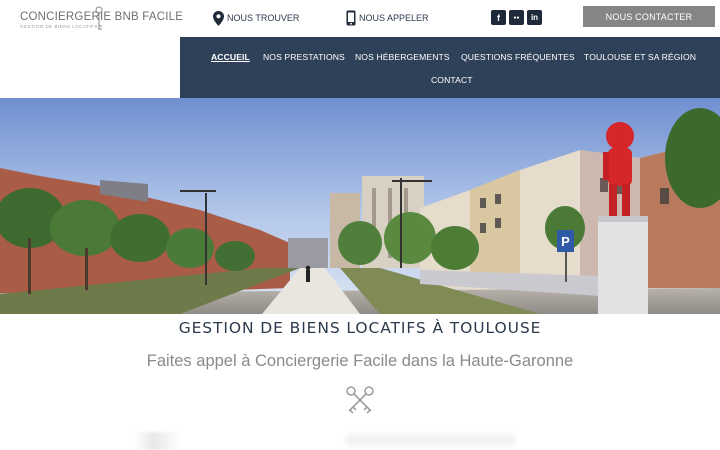 This screenshot has height=450, width=720. I want to click on find-us-link: NOUS TROUVER, so click(256, 18).